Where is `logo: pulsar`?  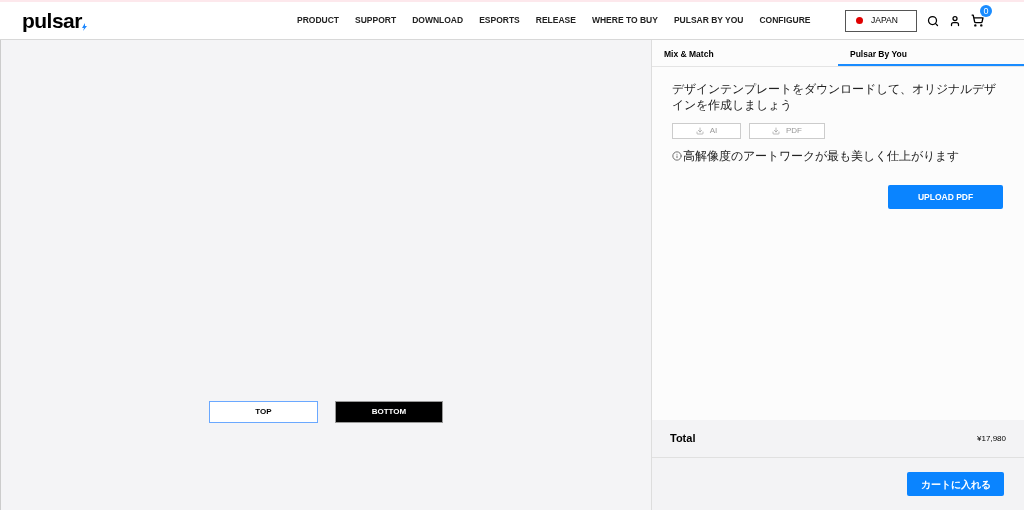
logo: pulsar is located at coordinates (152, 20).